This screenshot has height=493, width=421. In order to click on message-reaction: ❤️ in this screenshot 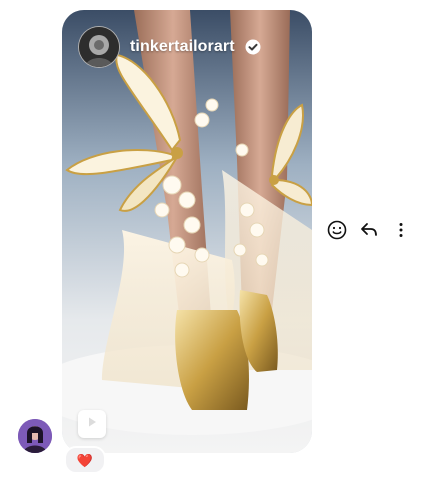, I will do `click(85, 460)`.